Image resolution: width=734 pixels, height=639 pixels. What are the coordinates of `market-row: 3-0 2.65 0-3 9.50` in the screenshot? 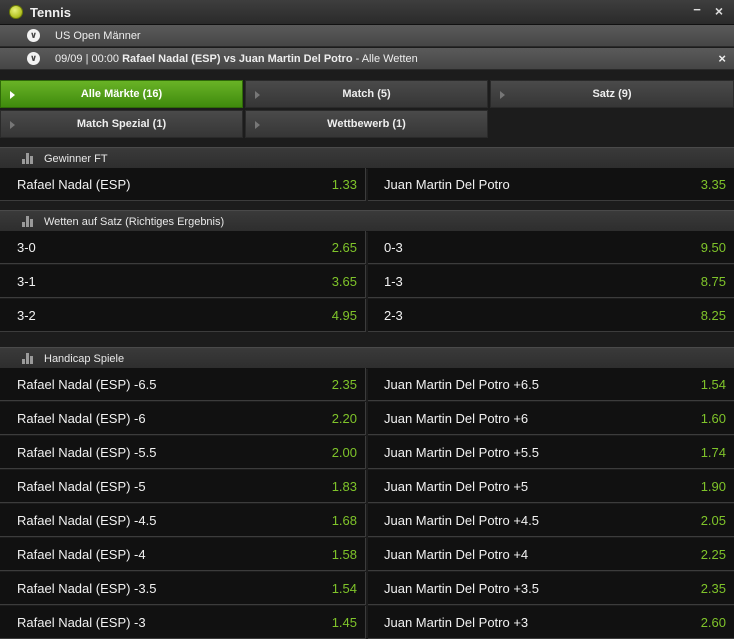 It's located at (367, 248).